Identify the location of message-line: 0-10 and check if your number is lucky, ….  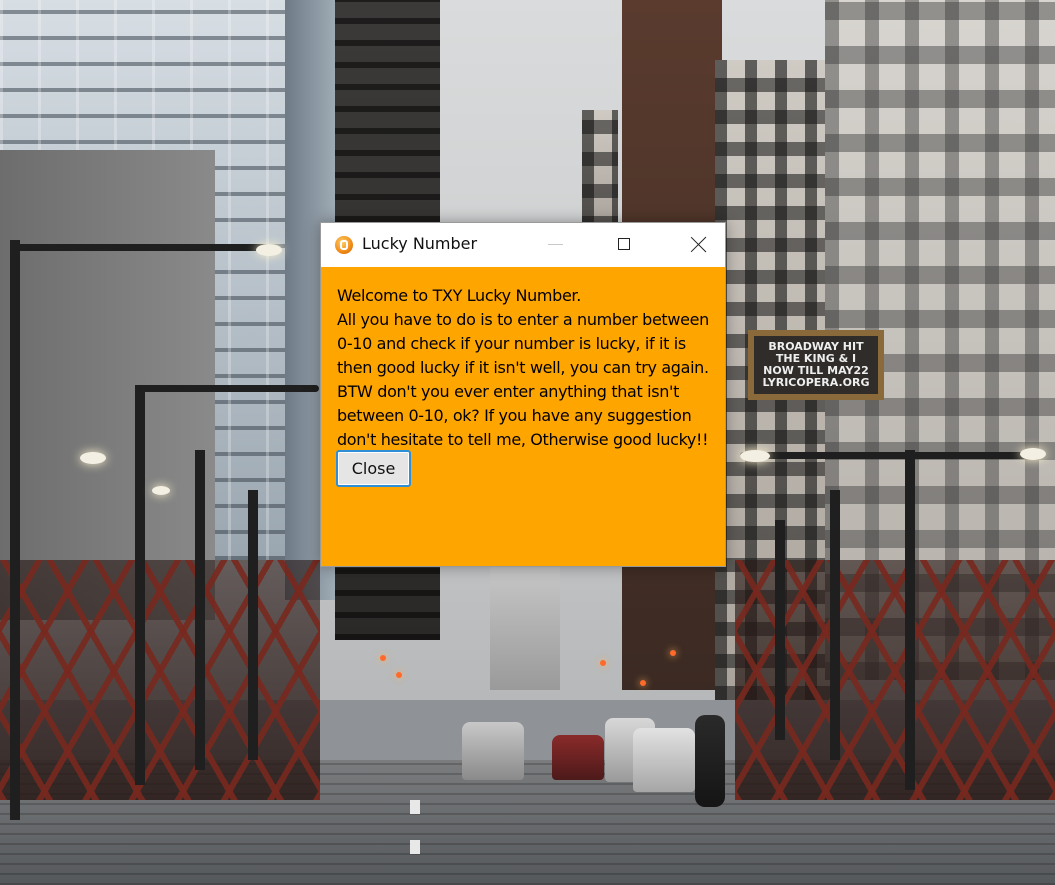
(511, 343).